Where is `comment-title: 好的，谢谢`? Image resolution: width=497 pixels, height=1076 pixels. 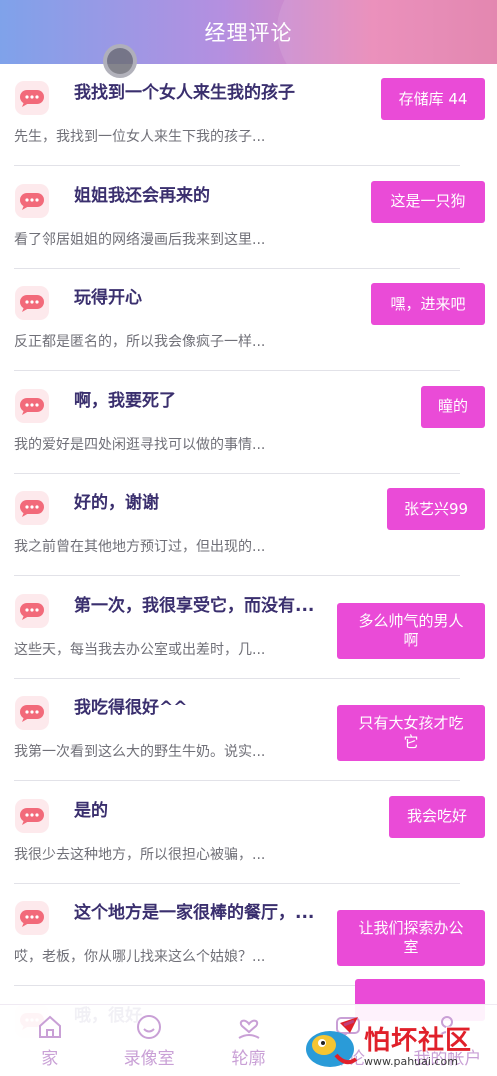
comment-title: 好的，谢谢 is located at coordinates (116, 503).